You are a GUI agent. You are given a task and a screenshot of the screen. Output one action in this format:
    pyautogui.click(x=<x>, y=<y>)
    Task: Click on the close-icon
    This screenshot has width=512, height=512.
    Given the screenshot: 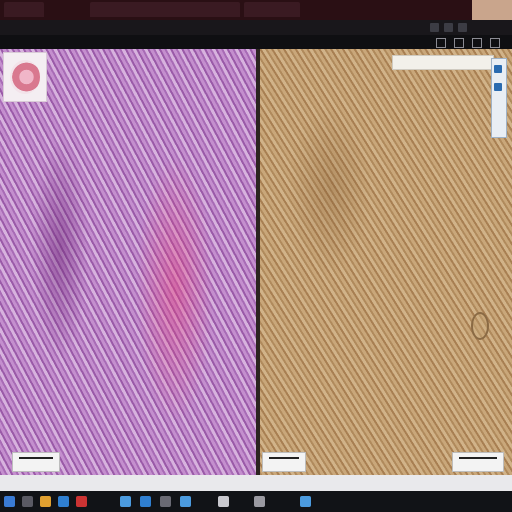 What is the action you would take?
    pyautogui.click(x=495, y=43)
    